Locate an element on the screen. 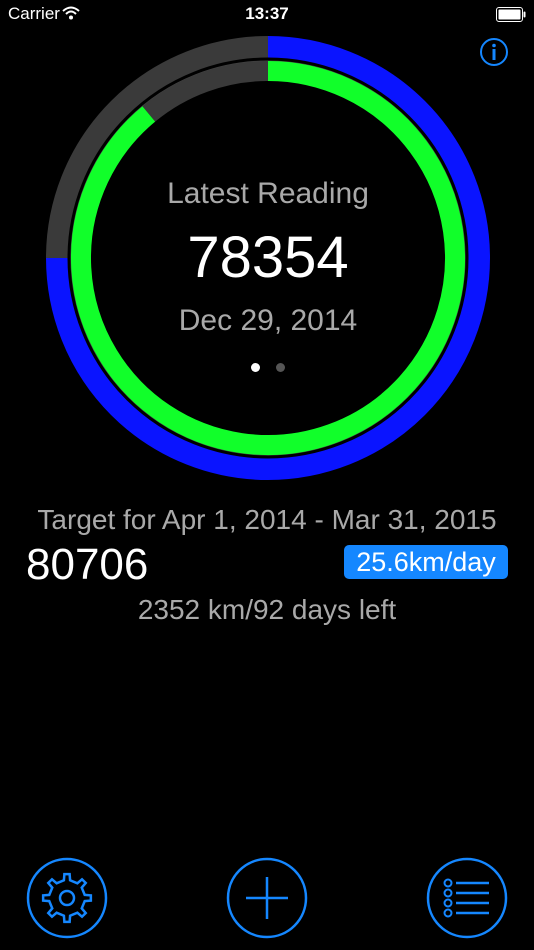  remaining-label: 2352 km/92 days left is located at coordinates (267, 609).